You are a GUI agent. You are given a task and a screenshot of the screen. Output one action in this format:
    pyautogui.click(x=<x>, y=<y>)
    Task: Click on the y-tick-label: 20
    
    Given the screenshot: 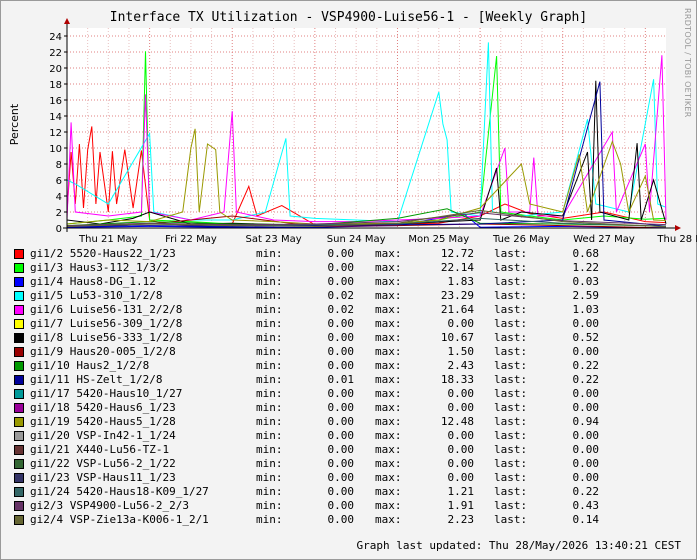 What is the action you would take?
    pyautogui.click(x=55, y=69)
    